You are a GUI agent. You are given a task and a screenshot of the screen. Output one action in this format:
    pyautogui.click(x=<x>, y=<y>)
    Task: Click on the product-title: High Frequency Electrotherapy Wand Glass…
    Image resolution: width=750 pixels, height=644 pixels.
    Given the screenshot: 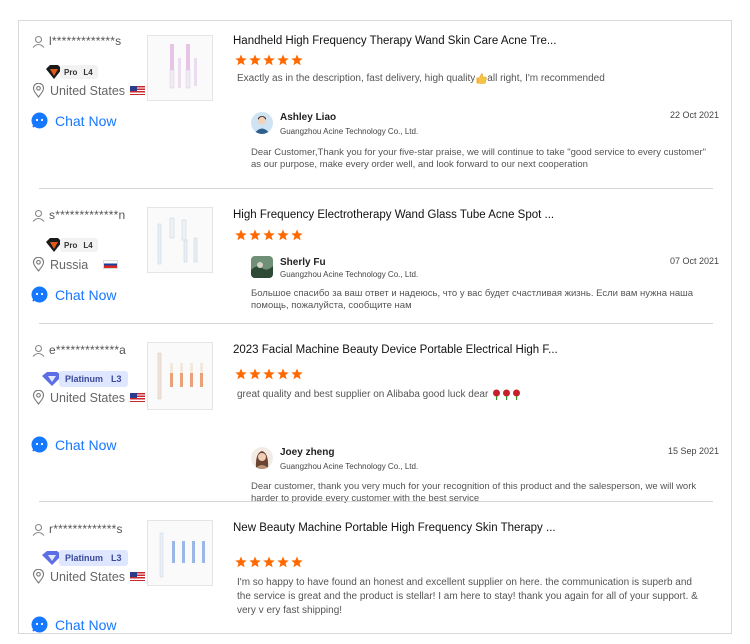 What is the action you would take?
    pyautogui.click(x=393, y=215)
    